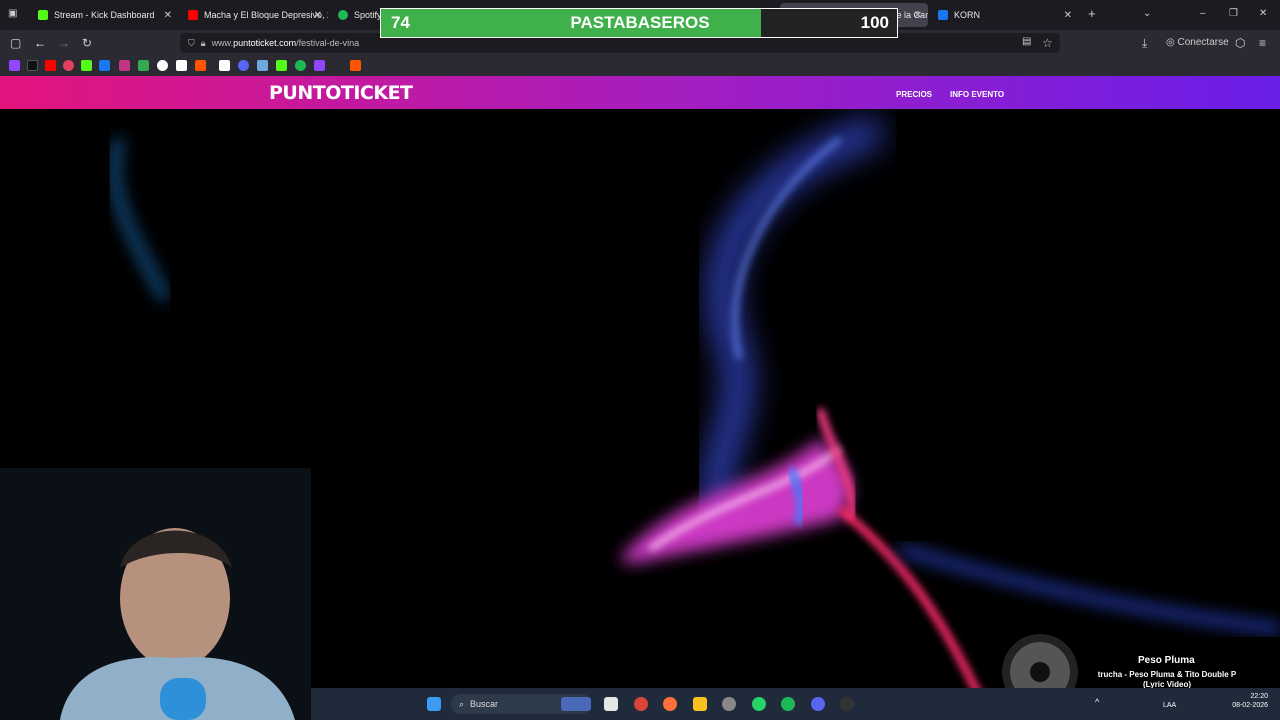 The image size is (1280, 720). Describe the element at coordinates (641, 704) in the screenshot. I see `chrome-icon` at that location.